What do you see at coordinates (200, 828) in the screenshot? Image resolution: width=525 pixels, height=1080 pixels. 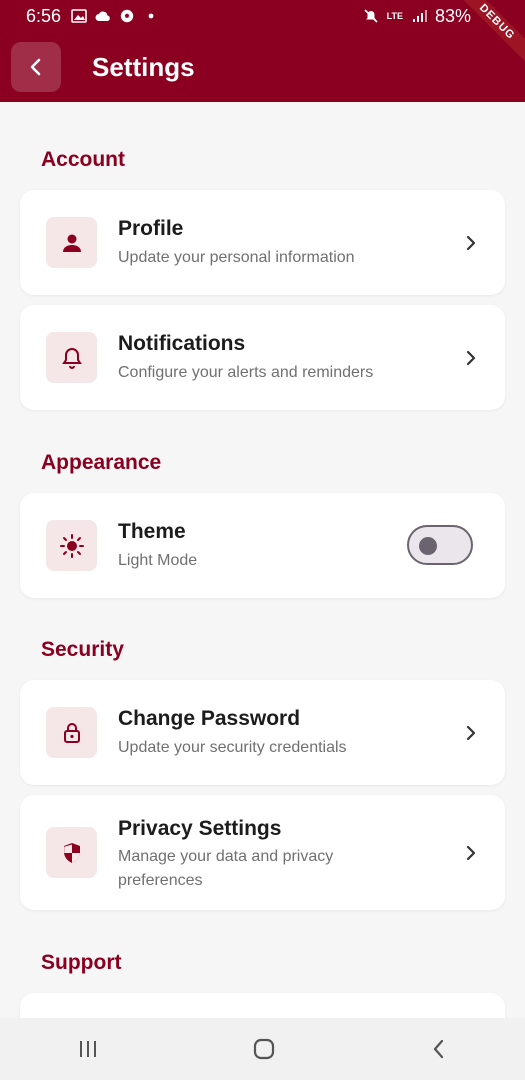 I see `privacy-title: Privacy Settings` at bounding box center [200, 828].